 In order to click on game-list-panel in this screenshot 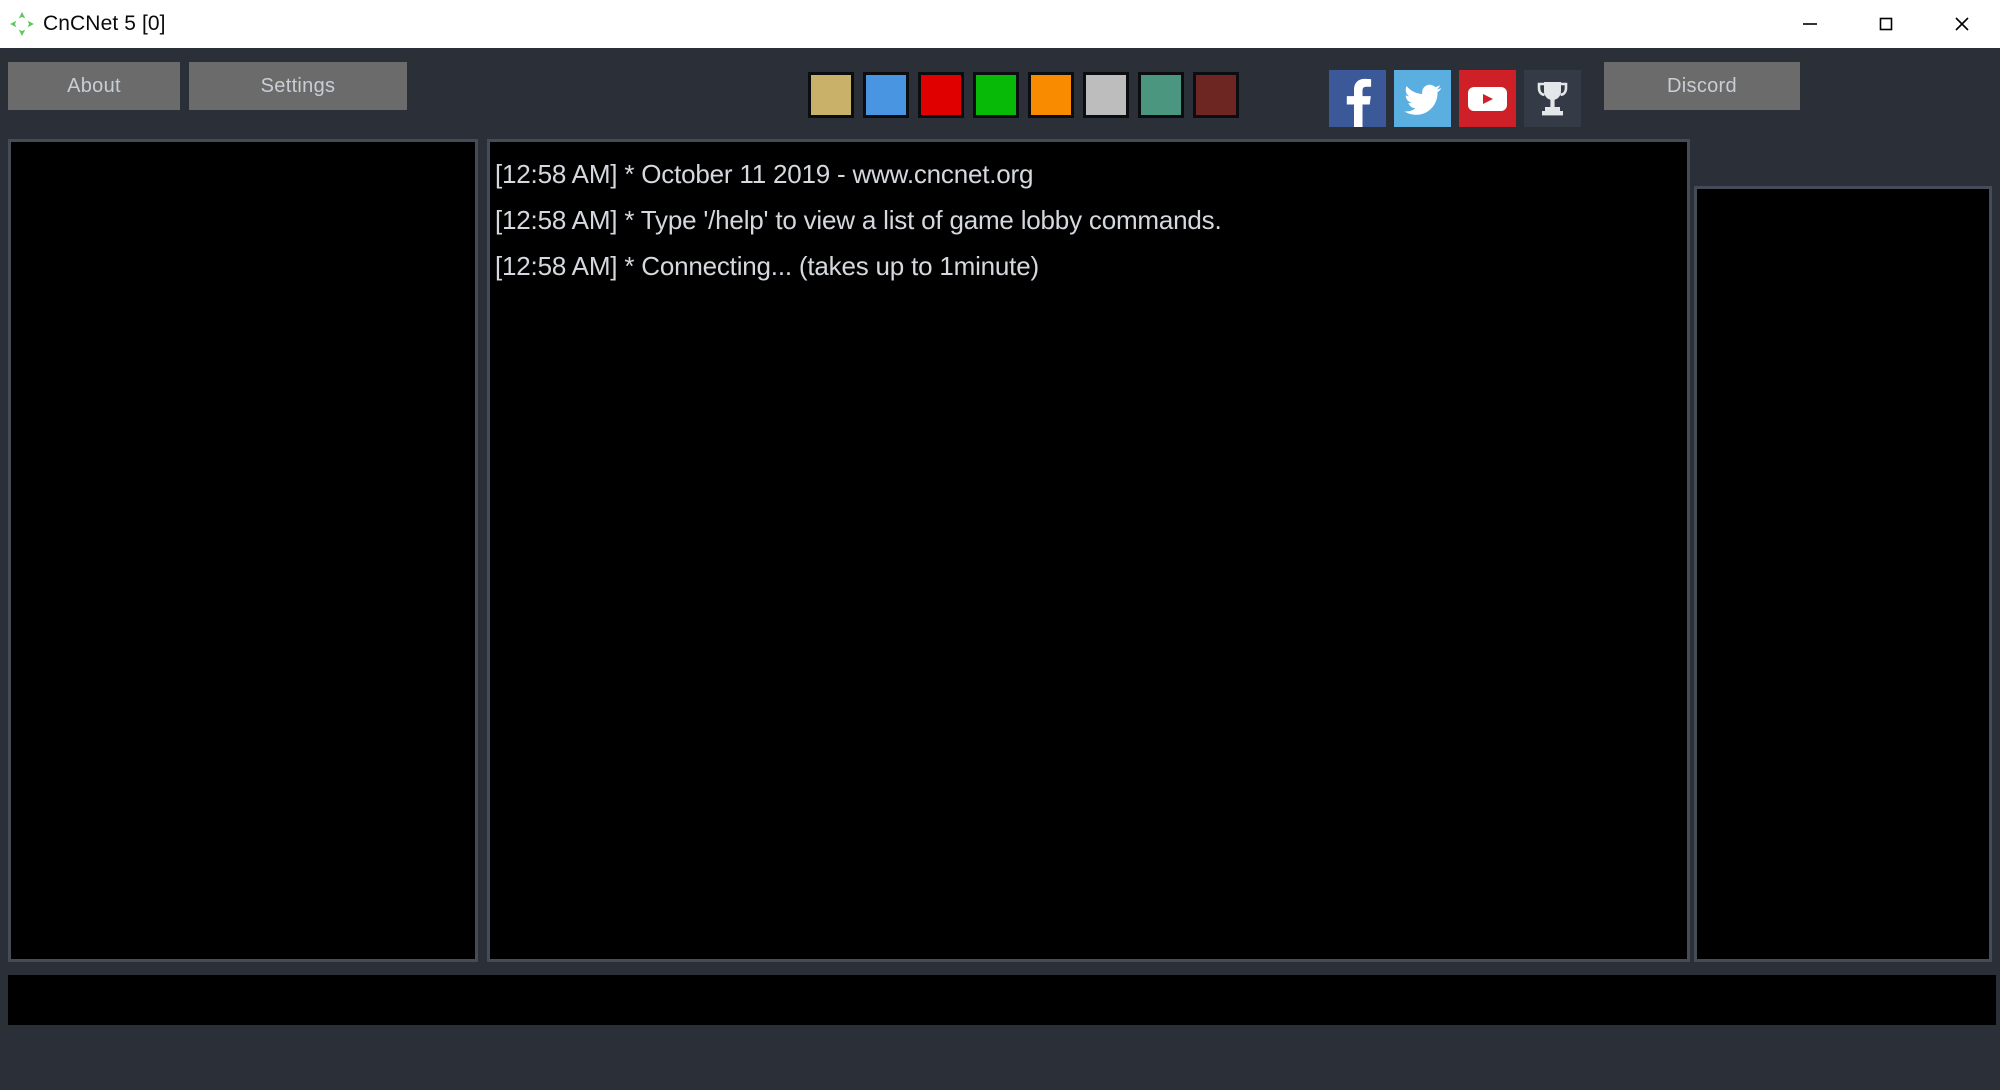, I will do `click(1843, 574)`.